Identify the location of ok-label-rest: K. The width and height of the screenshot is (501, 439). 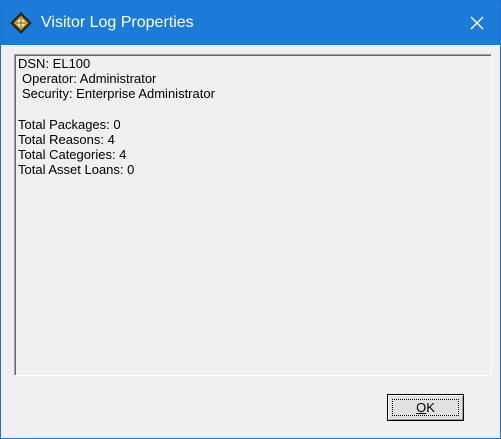
(430, 407).